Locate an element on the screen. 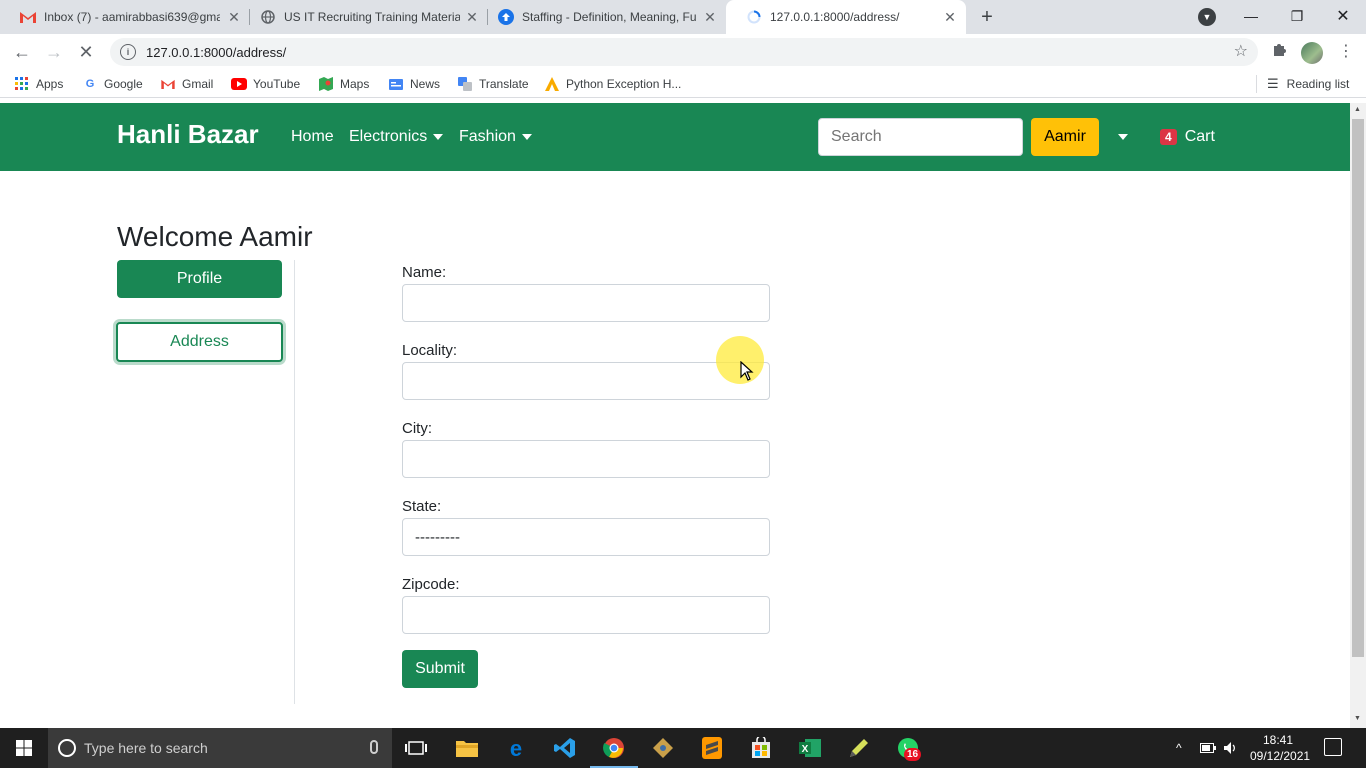  bookmark-label: YouTube is located at coordinates (277, 84).